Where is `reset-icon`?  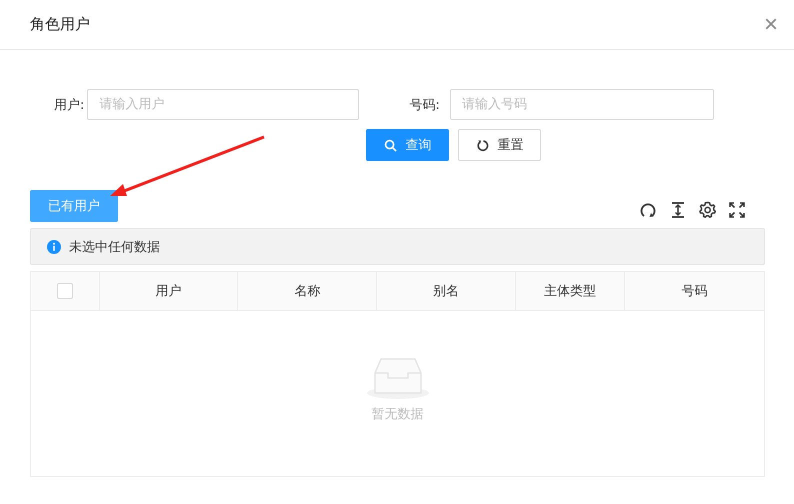
reset-icon is located at coordinates (482, 145).